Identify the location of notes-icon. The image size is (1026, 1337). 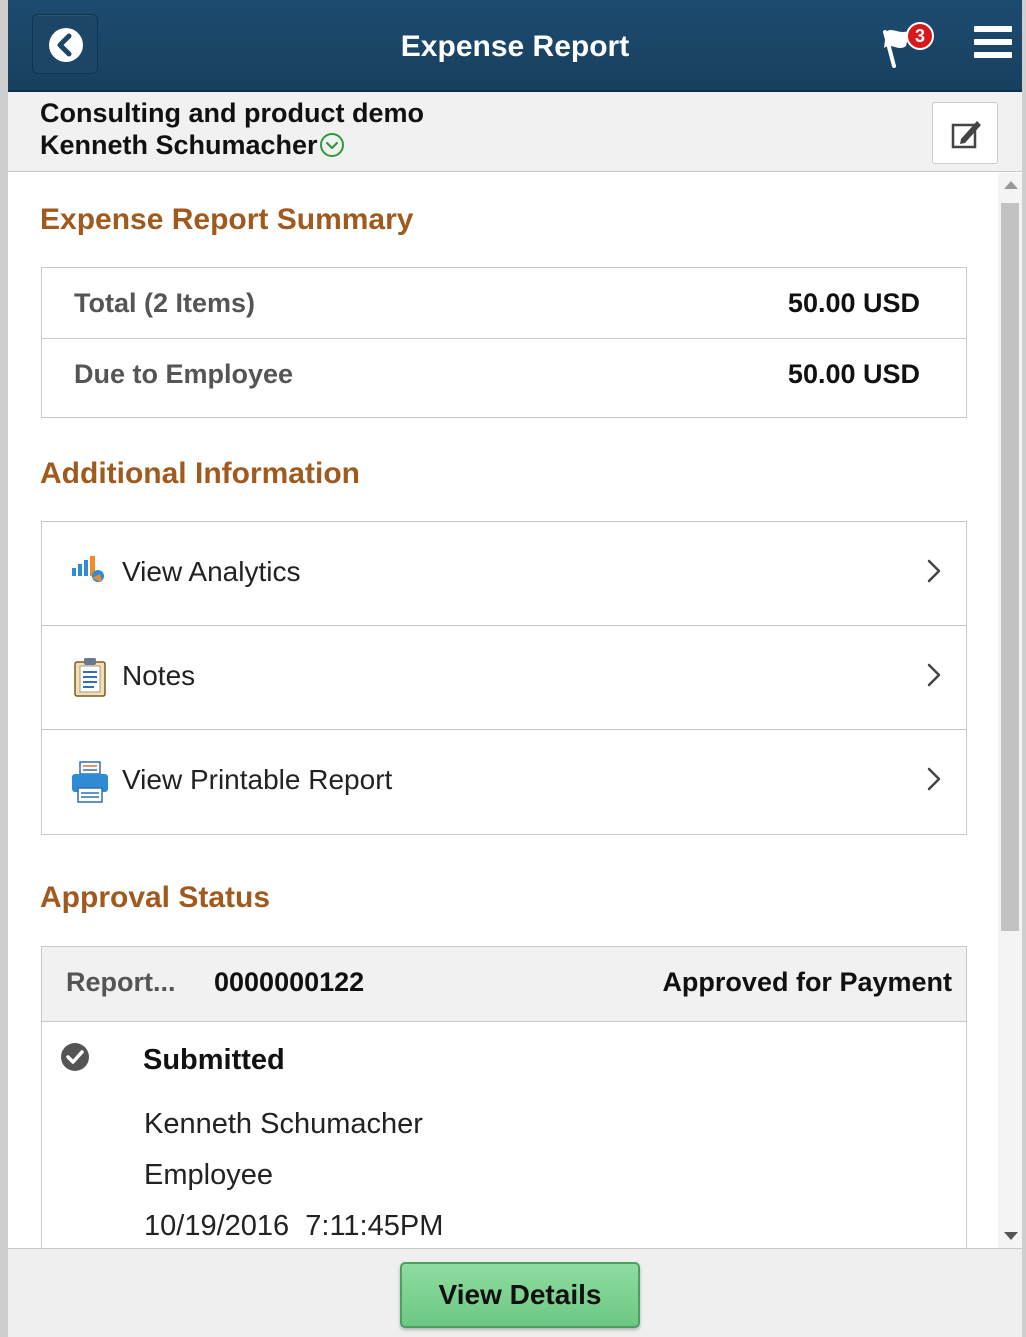
(90, 678).